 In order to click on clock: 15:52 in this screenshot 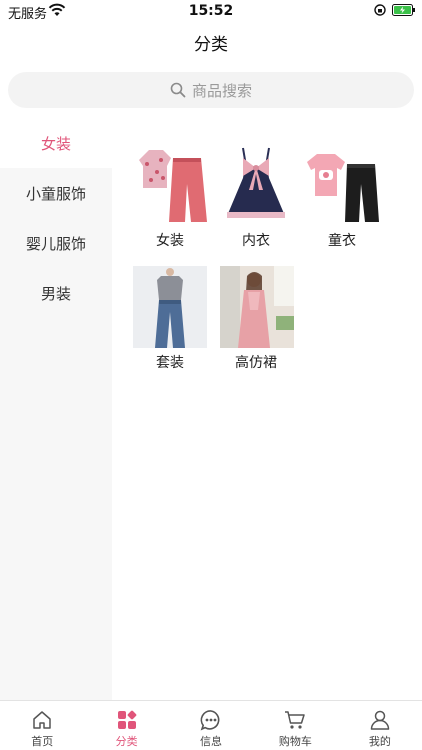, I will do `click(211, 11)`.